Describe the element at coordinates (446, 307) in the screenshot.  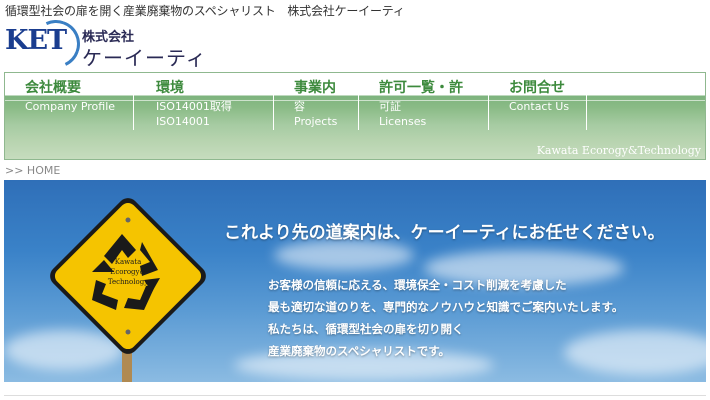
I see `hero-body-line: 最も適切な道のりを、専門的なノウハウと知識でご案内いたします。` at that location.